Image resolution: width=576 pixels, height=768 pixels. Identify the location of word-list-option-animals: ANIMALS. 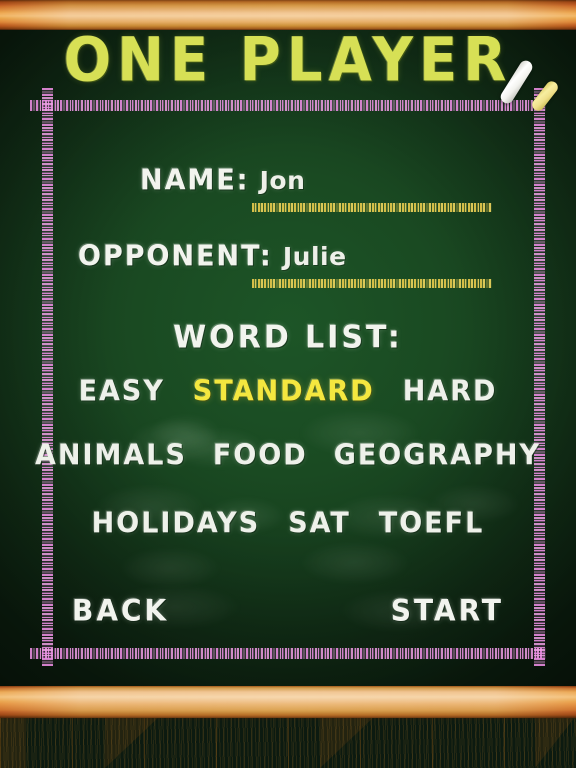
(111, 455).